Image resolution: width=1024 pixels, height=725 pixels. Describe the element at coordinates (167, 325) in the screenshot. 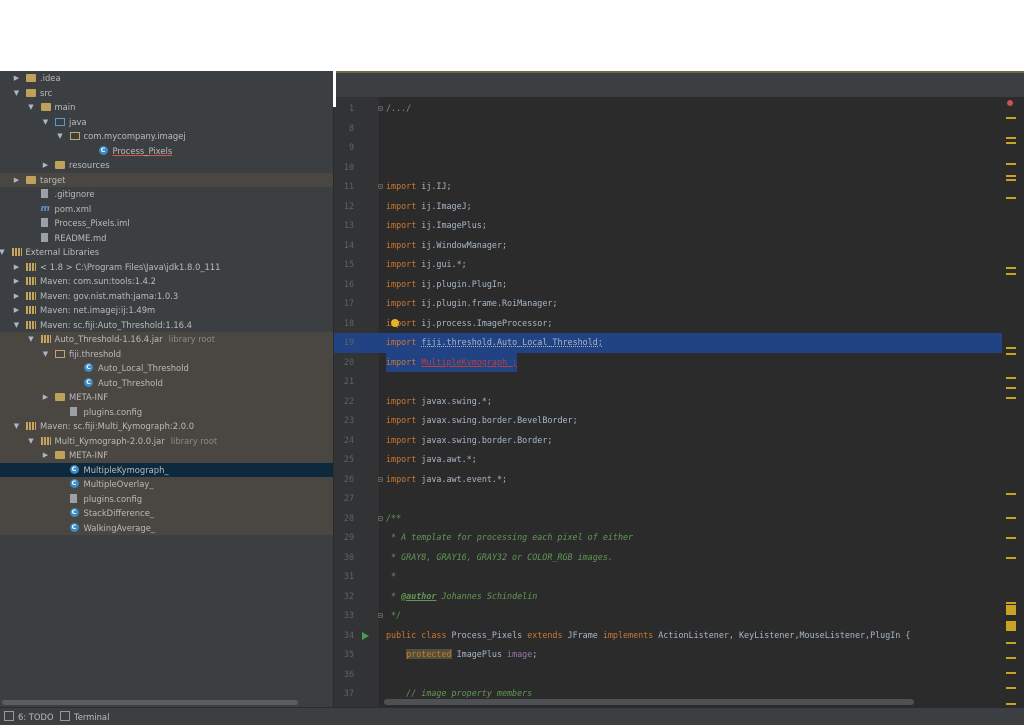

I see `tree-item: ▼ Maven: sc.fiji:Auto_Threshold:1.16.4` at that location.